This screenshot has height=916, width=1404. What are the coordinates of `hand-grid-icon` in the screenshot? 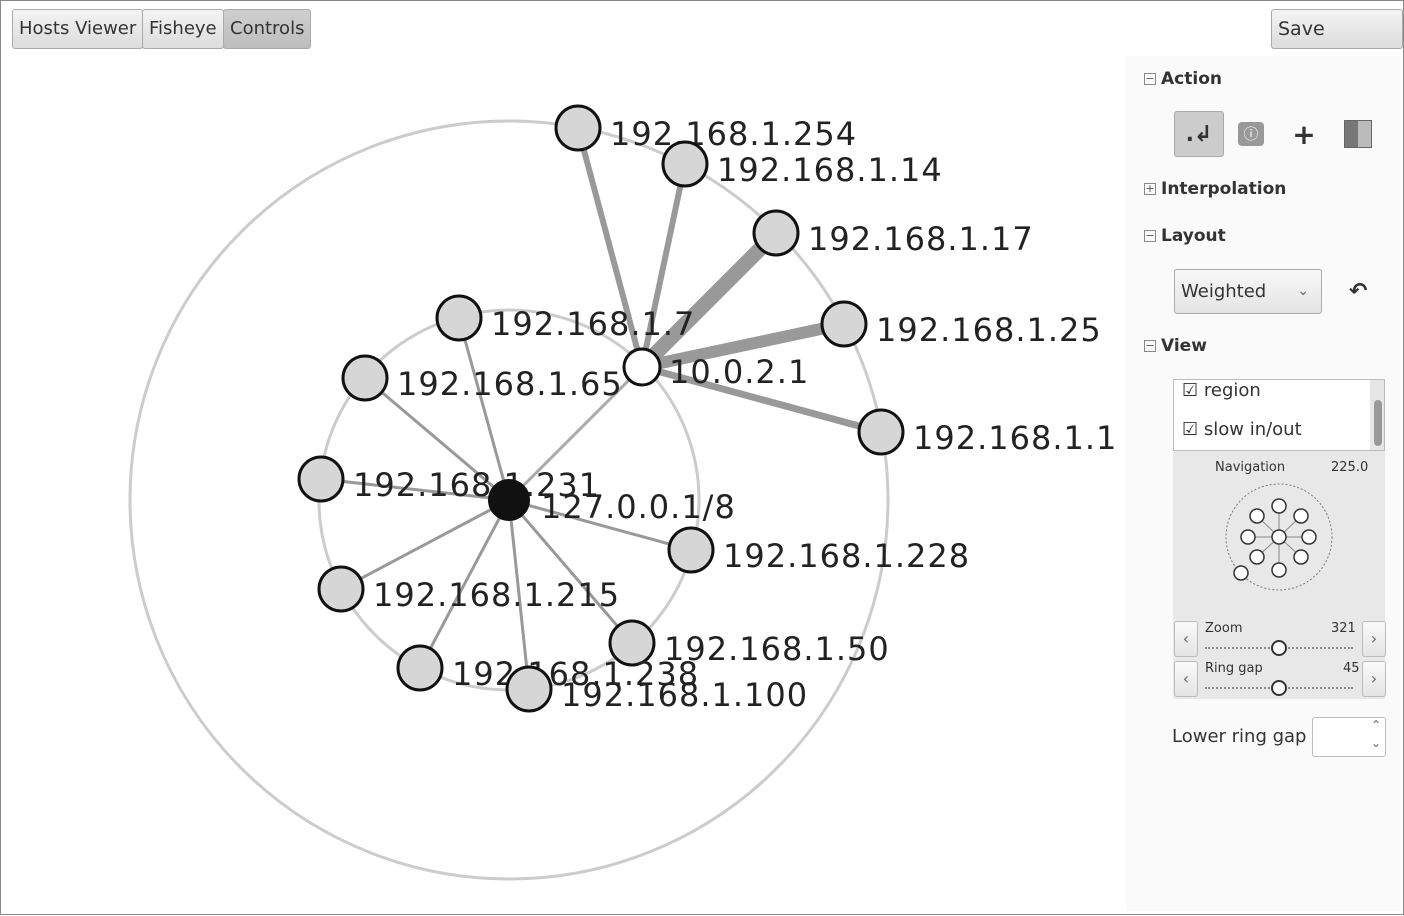 It's located at (1358, 134).